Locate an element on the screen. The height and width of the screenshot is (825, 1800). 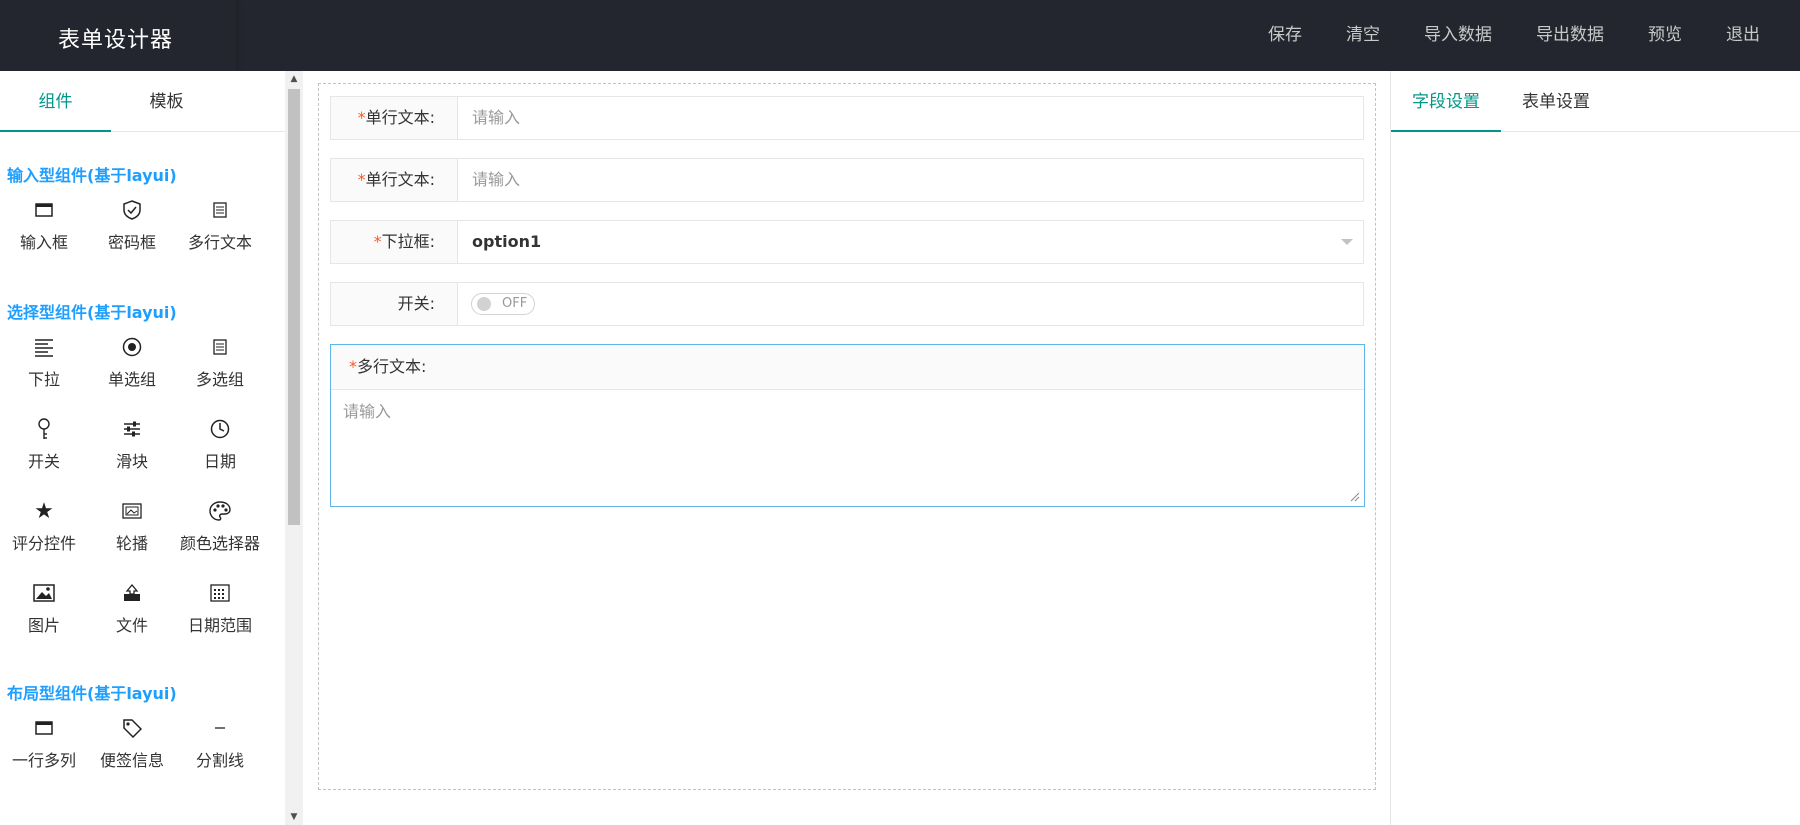
comp-checkbox: 多选组 is located at coordinates (220, 371).